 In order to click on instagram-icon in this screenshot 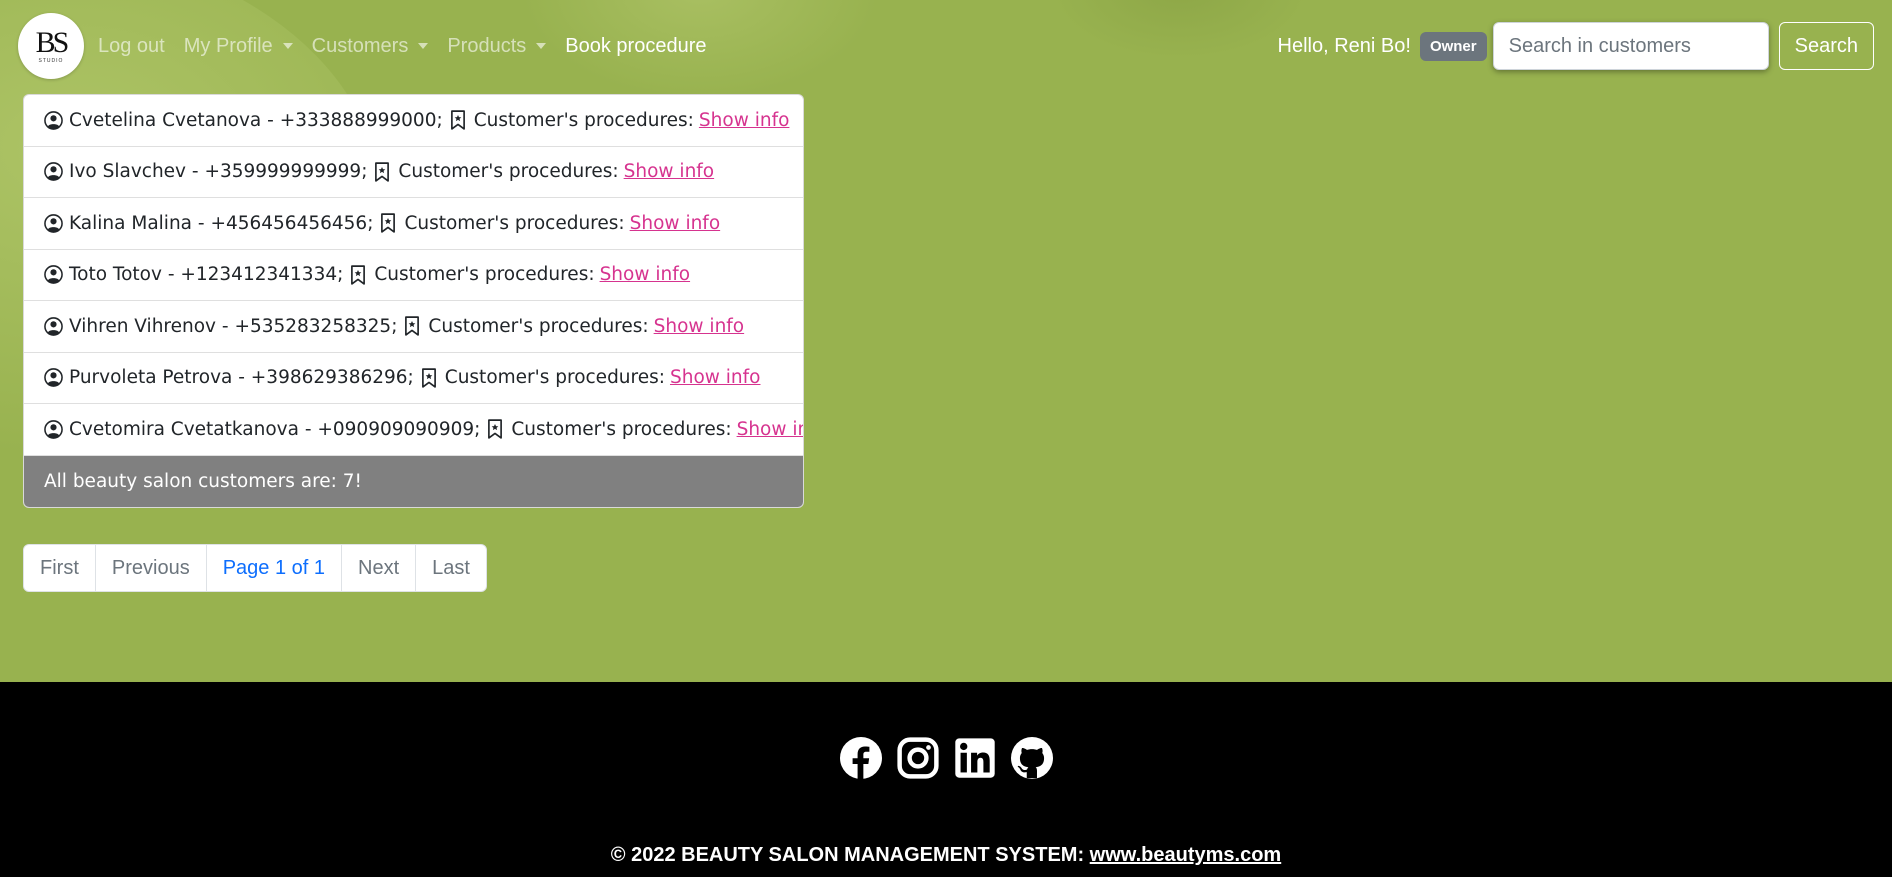, I will do `click(917, 758)`.